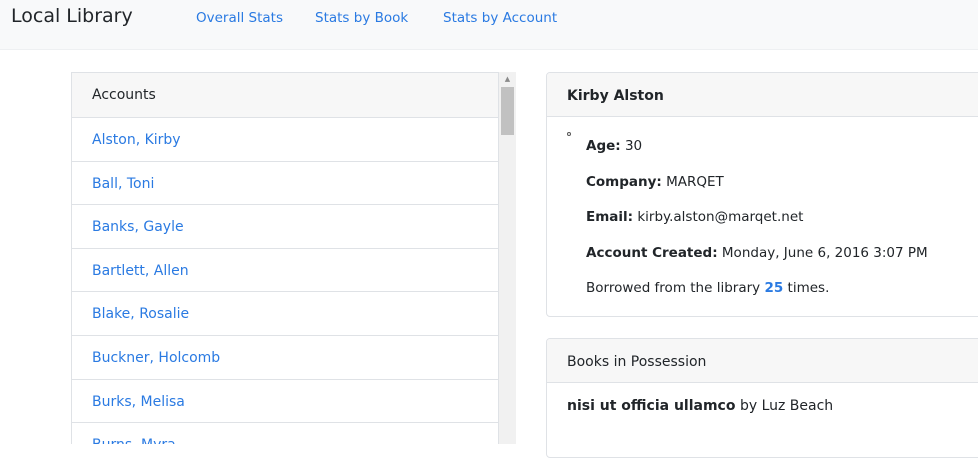 The height and width of the screenshot is (458, 978). I want to click on detail-email: Email: kirby.alston@marqet.net, so click(694, 217).